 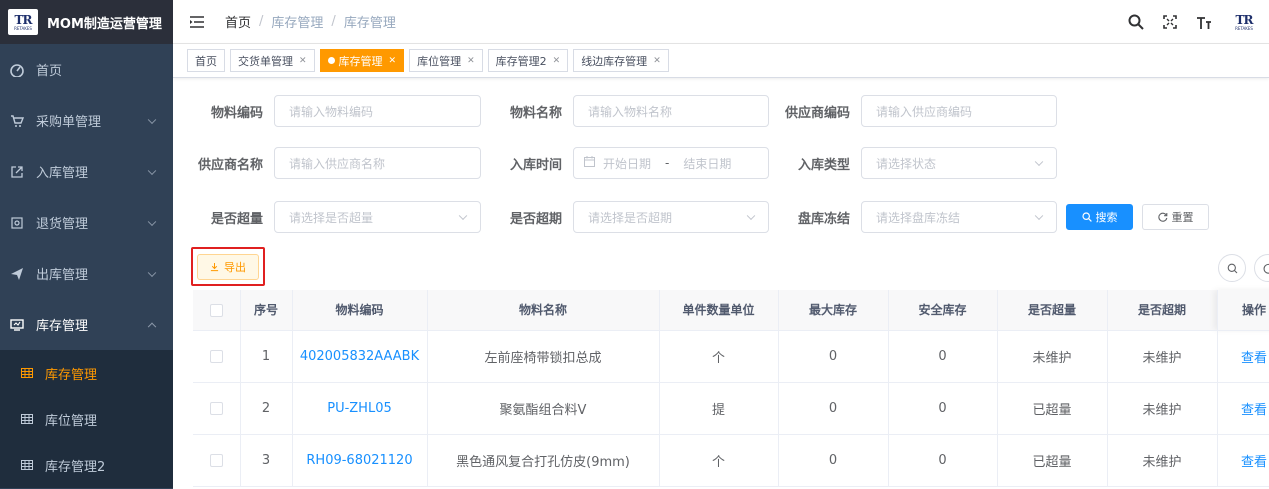 I want to click on sidebar-subitem-inventory: 库存管理, so click(x=86, y=373).